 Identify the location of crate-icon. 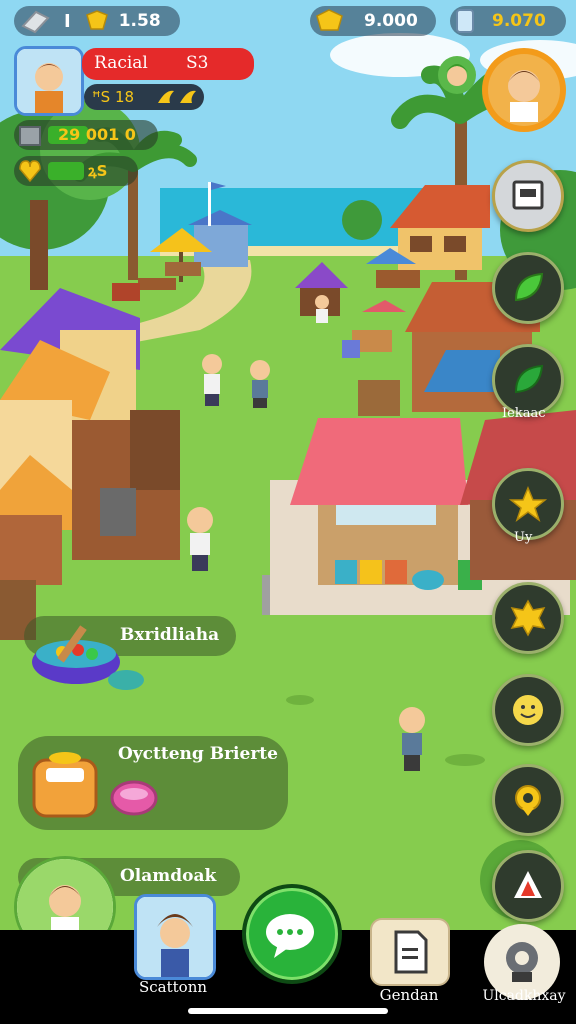
(30, 136).